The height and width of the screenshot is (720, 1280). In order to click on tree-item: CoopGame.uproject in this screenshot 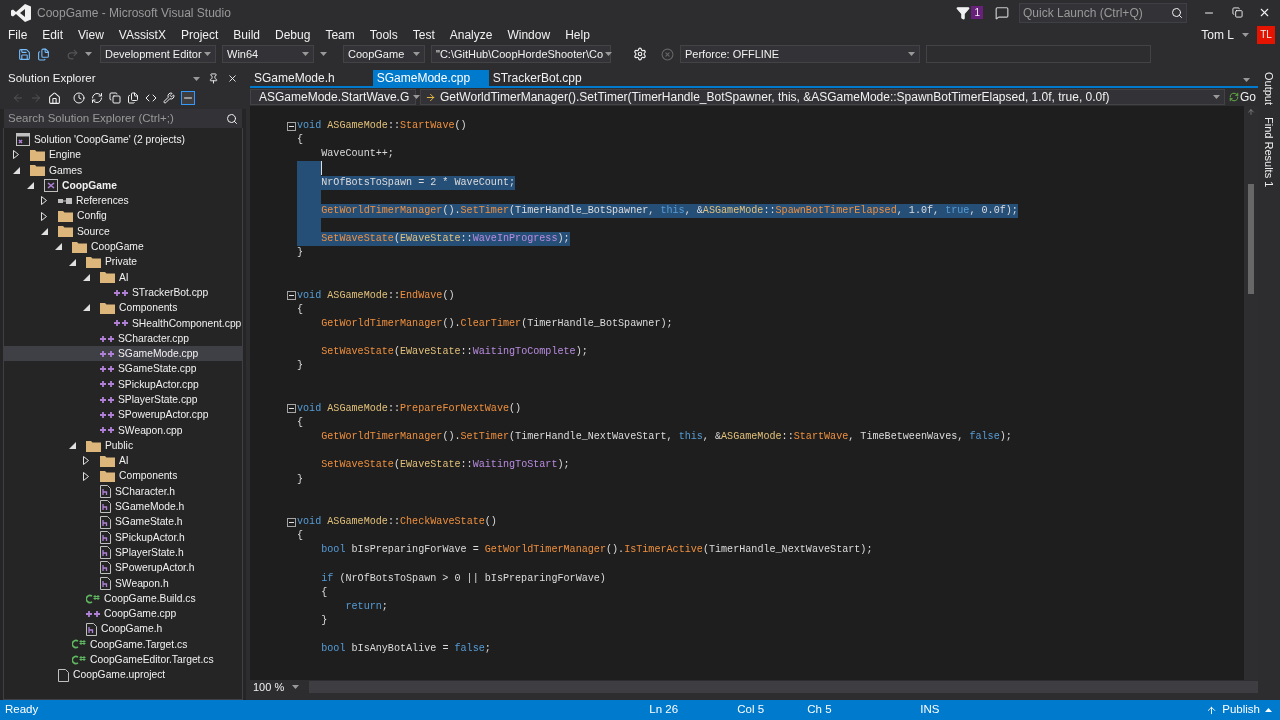, I will do `click(123, 675)`.